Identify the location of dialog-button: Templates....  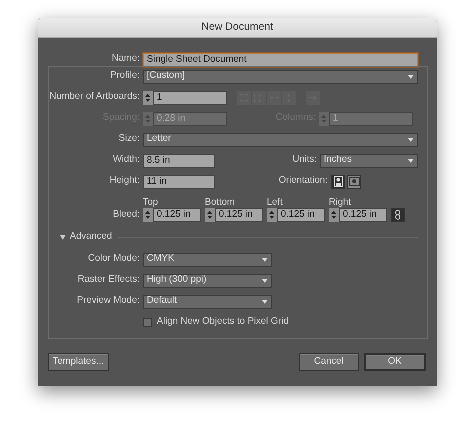
(78, 362).